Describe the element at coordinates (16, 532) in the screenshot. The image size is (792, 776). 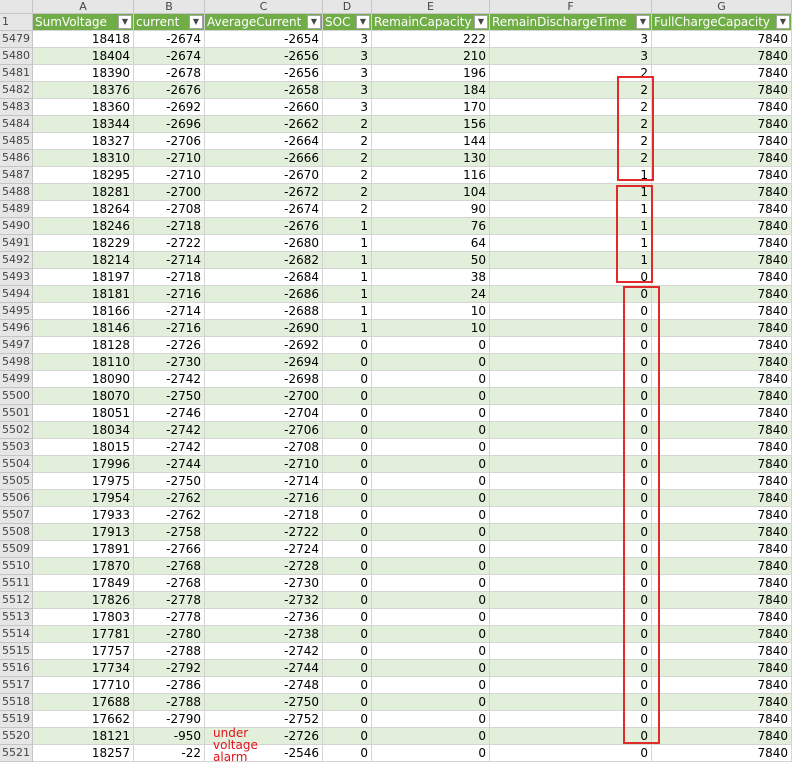
I see `row-number: 5508` at that location.